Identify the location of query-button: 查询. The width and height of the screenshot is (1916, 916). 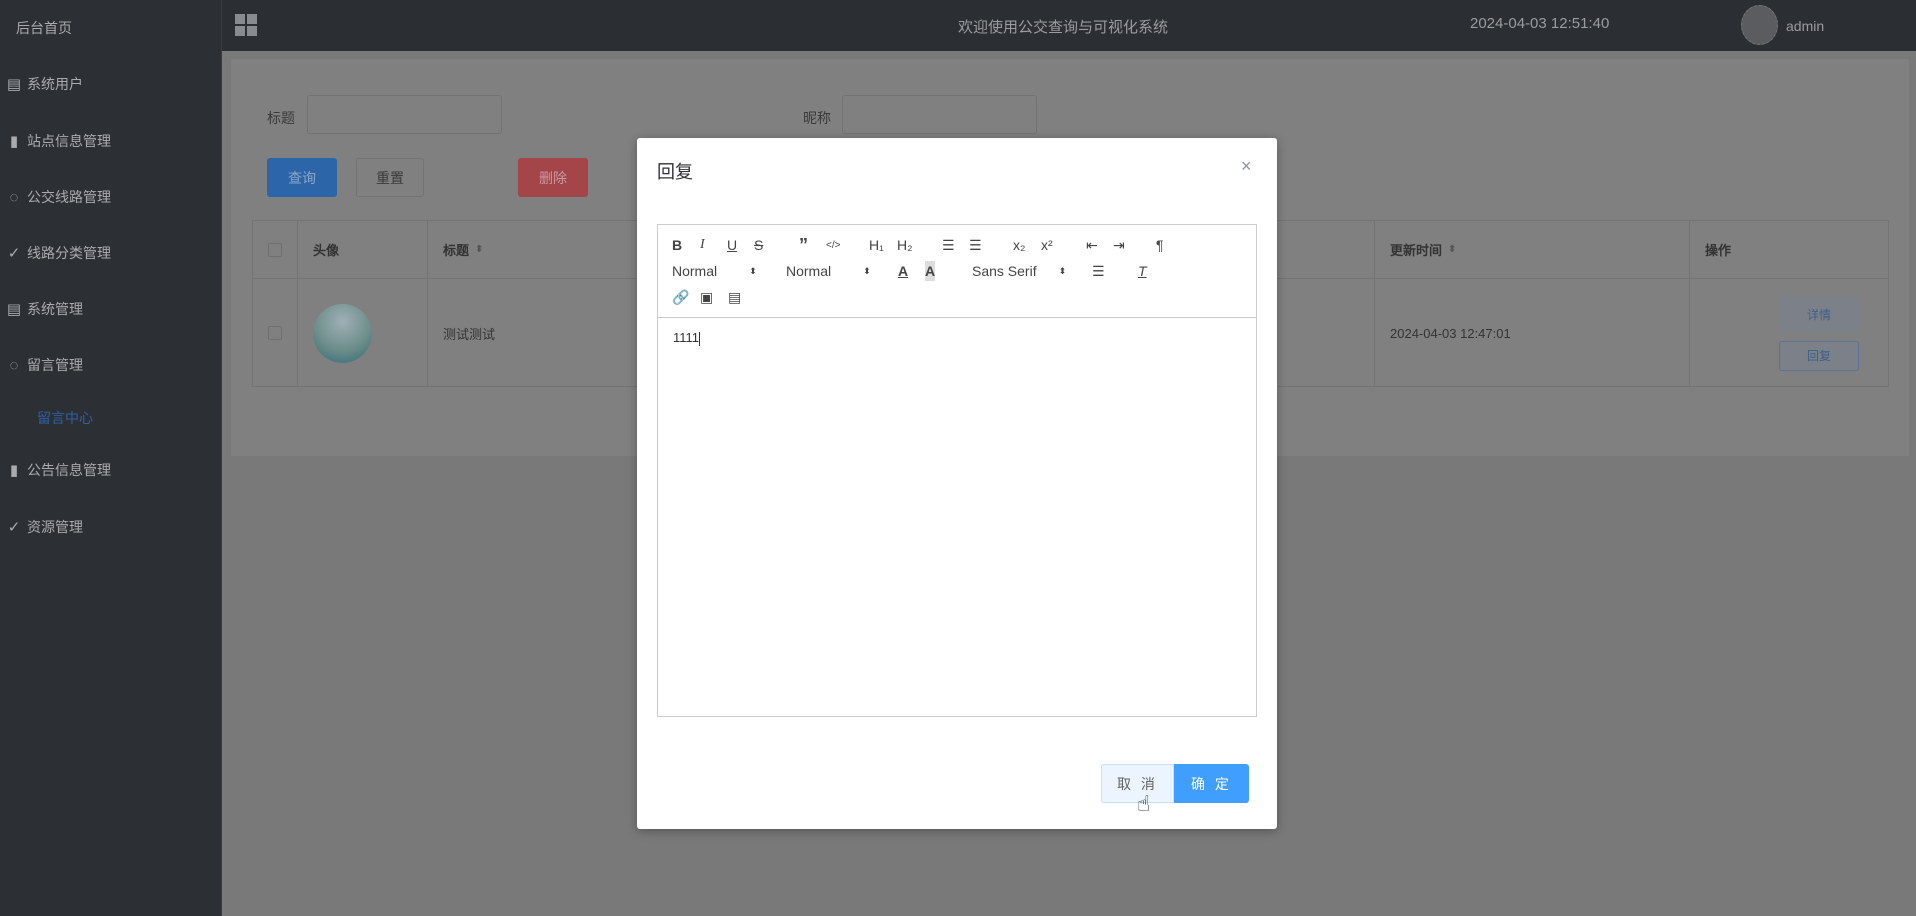
(302, 177).